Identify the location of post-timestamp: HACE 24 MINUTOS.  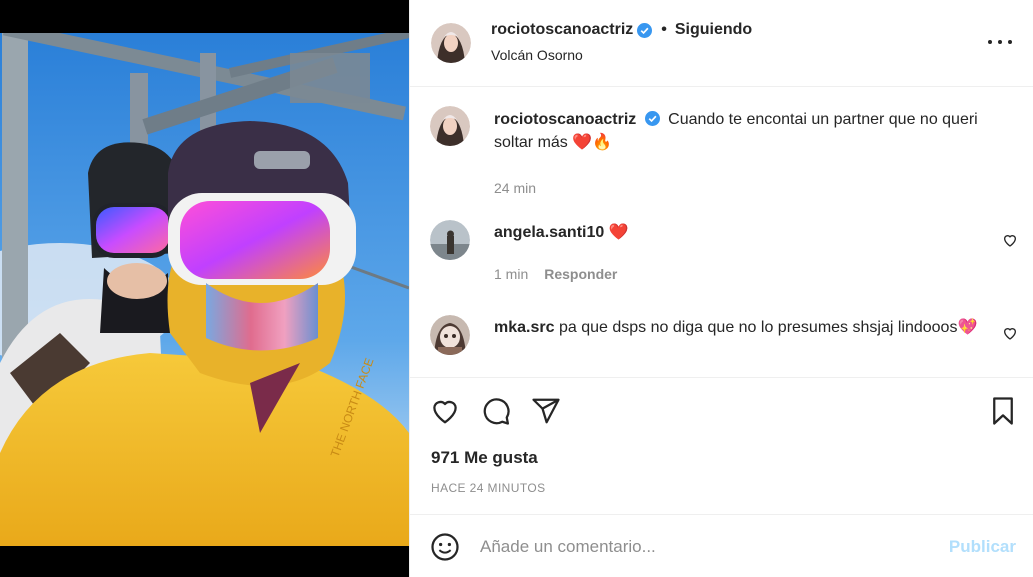
(488, 488).